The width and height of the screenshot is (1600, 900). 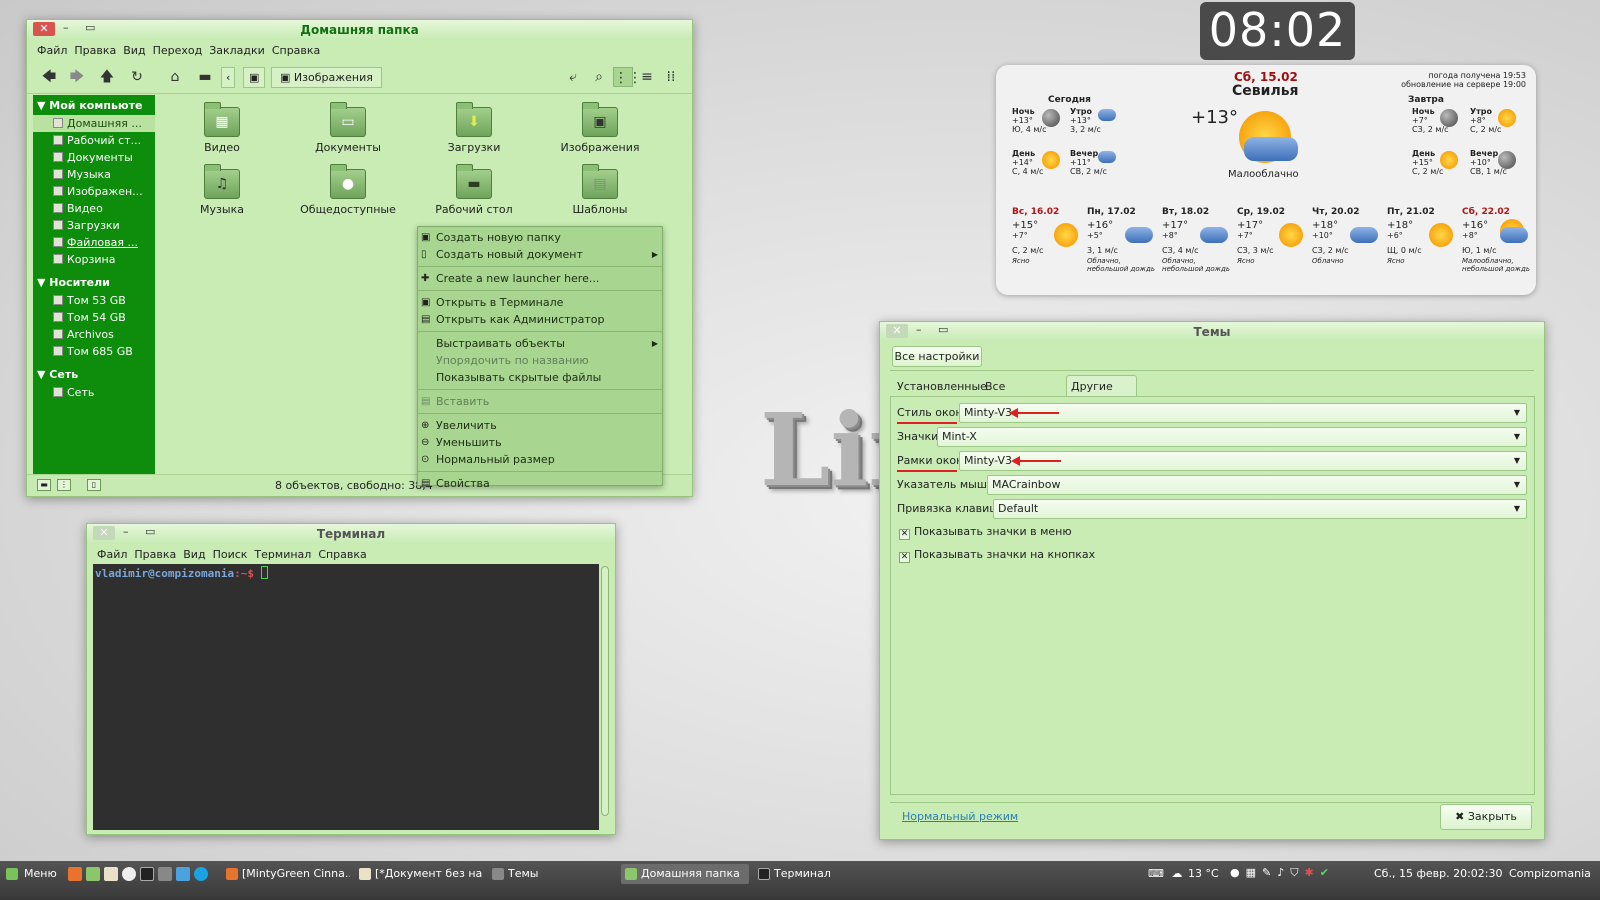 I want to click on sidebar-item-trash: Корзина, so click(x=94, y=259).